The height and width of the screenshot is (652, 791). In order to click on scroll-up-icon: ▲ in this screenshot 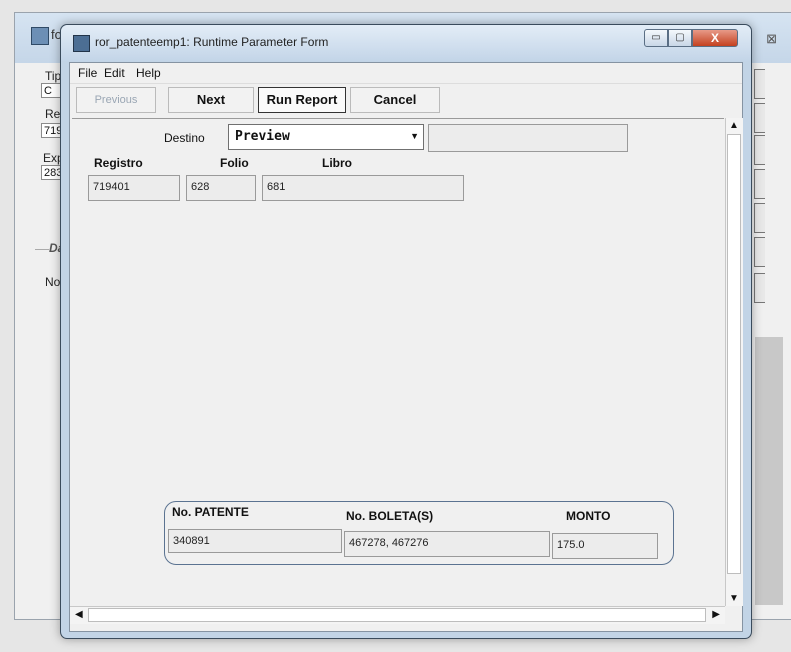, I will do `click(734, 125)`.